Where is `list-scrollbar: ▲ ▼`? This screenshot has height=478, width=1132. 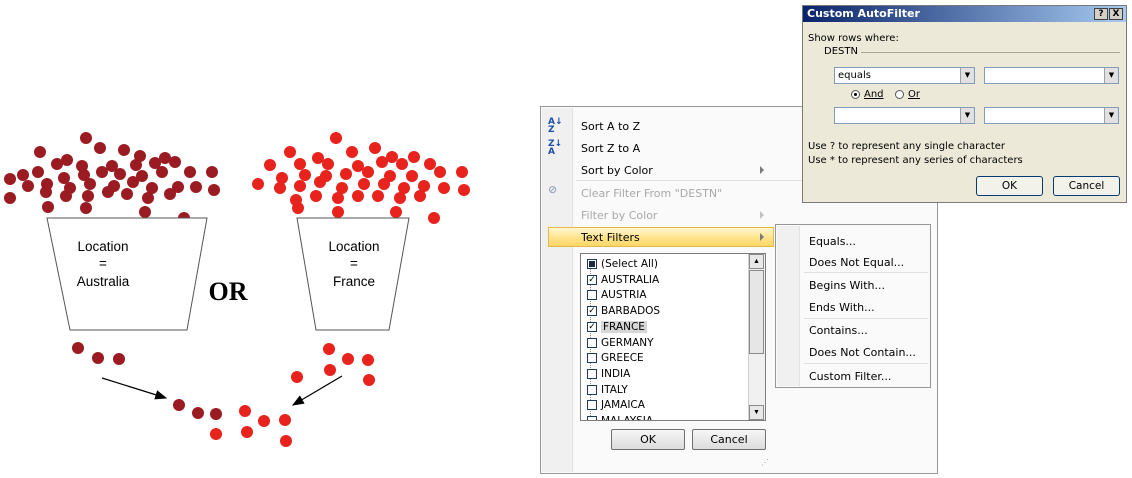 list-scrollbar: ▲ ▼ is located at coordinates (756, 337).